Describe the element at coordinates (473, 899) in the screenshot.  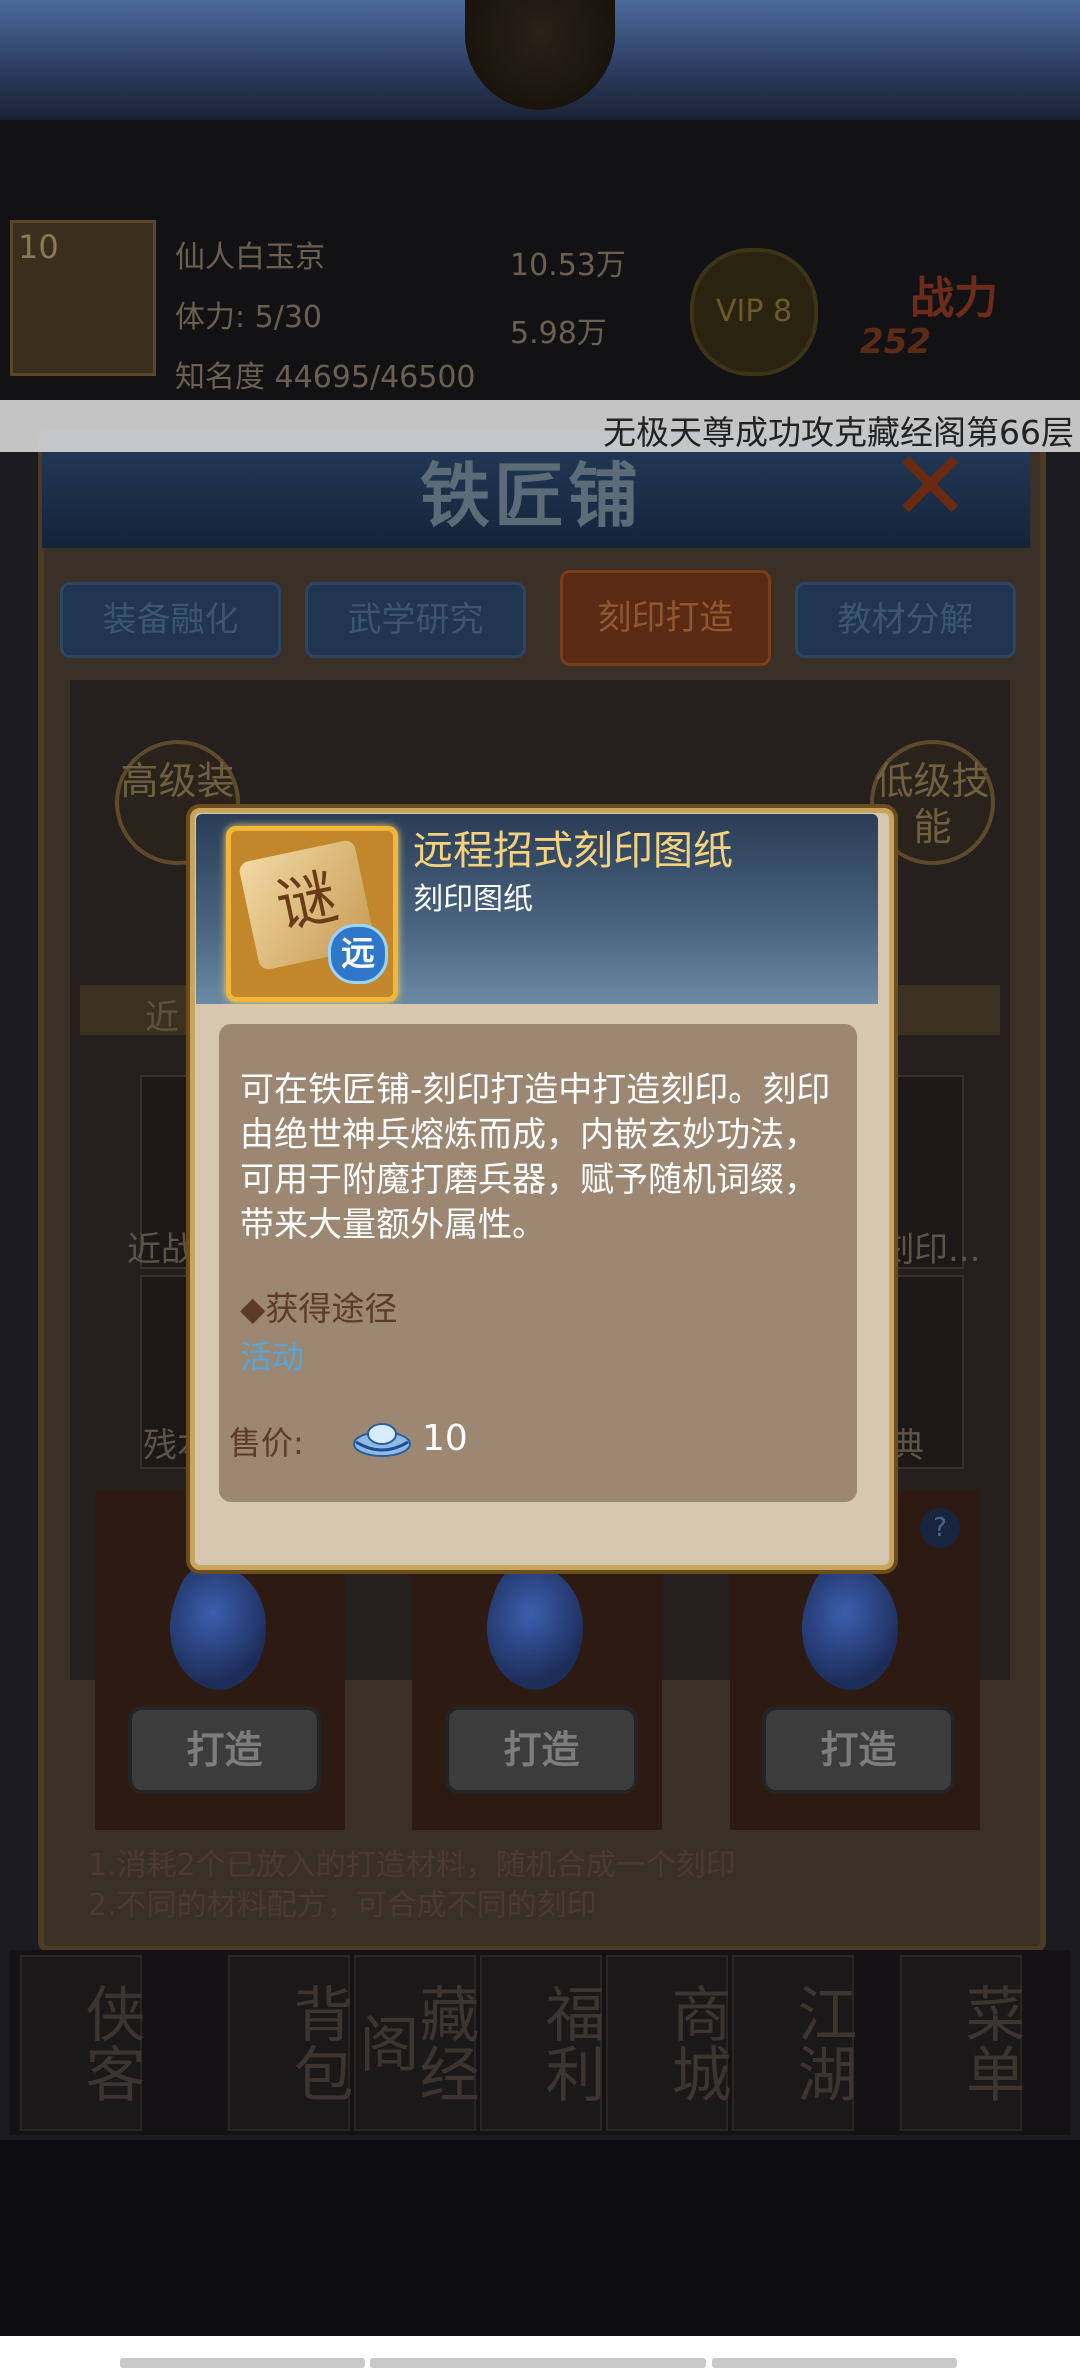
I see `item-type: 刻印图纸` at that location.